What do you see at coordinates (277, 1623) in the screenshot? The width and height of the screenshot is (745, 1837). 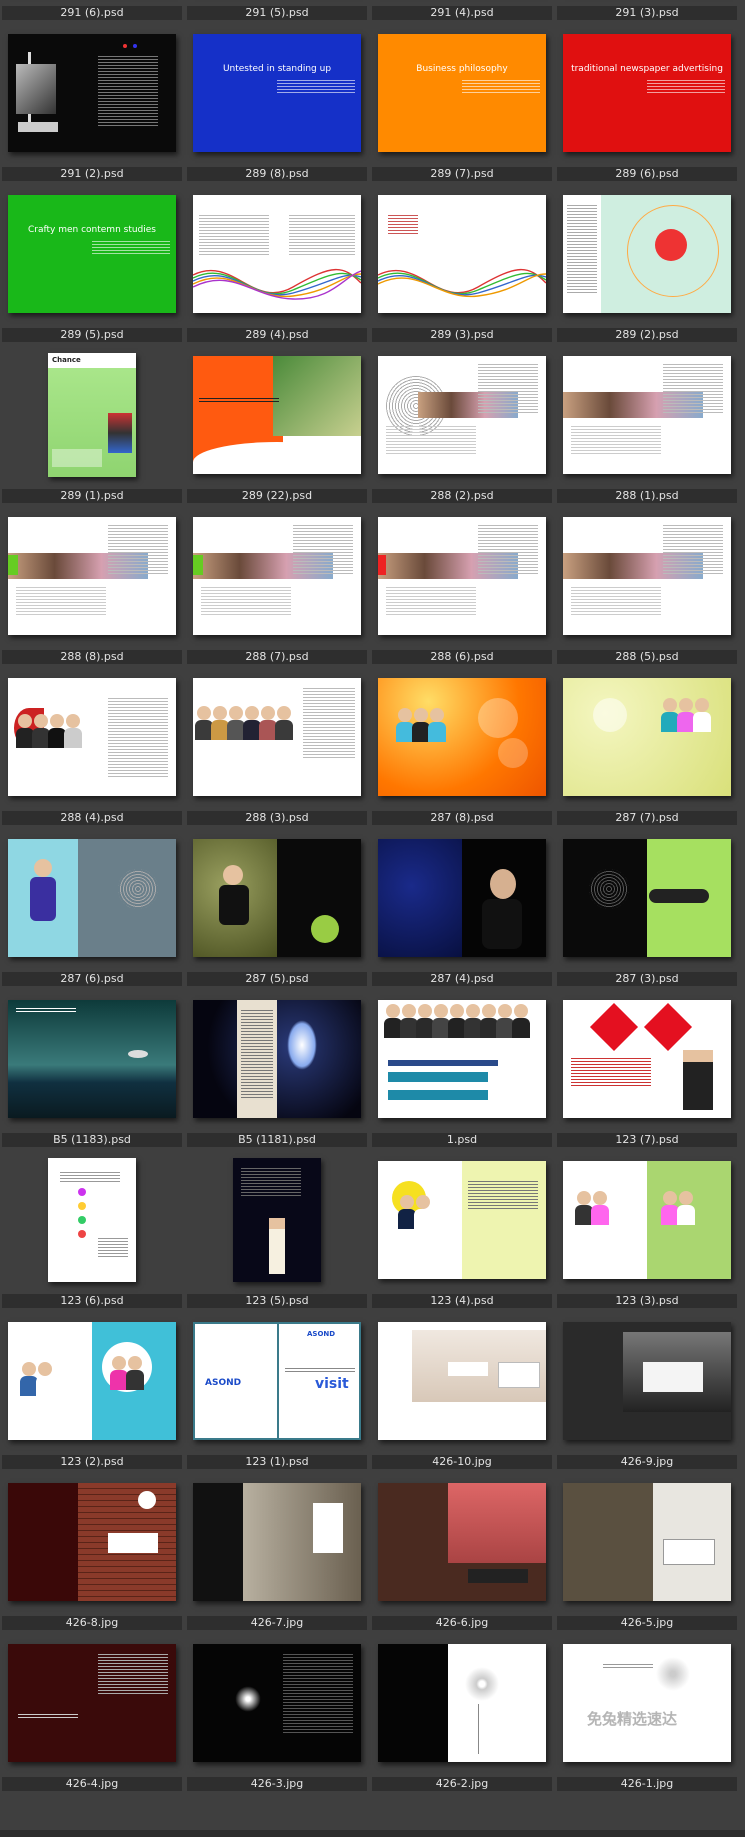 I see `thumbnail-label: 426-7.jpg` at bounding box center [277, 1623].